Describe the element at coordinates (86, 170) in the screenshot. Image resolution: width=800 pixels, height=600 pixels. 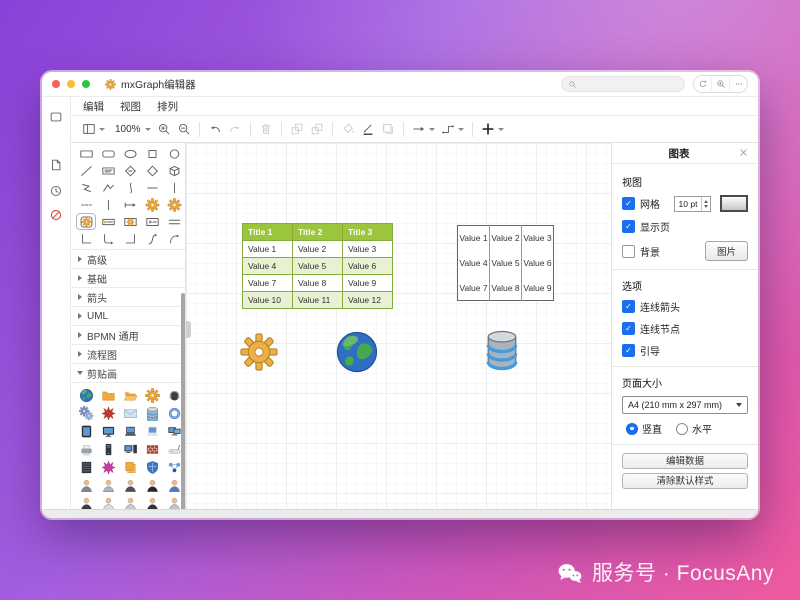
I see `shape-line` at that location.